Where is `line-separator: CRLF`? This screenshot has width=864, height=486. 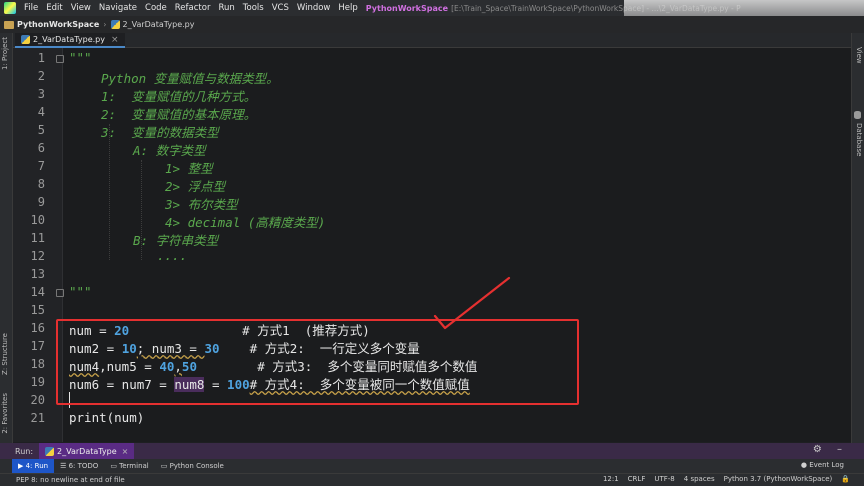 line-separator: CRLF is located at coordinates (637, 479).